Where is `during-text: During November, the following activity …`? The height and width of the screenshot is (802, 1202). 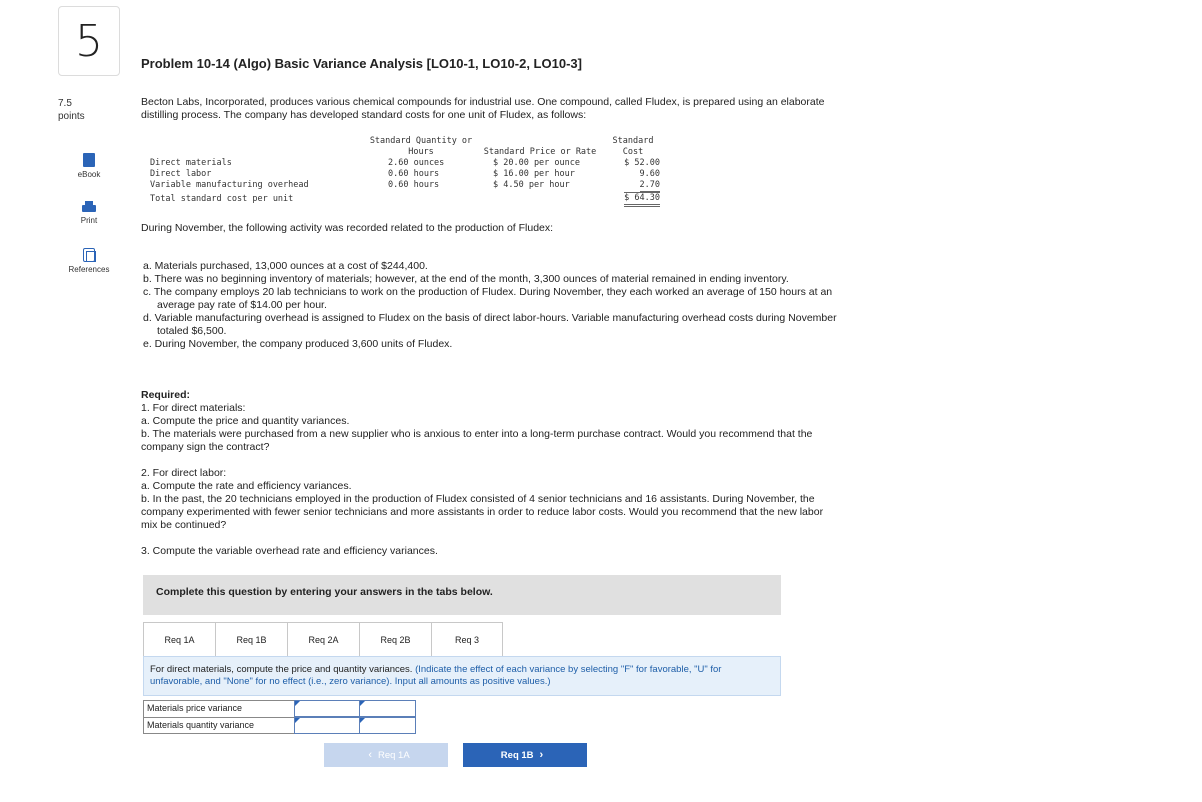 during-text: During November, the following activity … is located at coordinates (347, 228).